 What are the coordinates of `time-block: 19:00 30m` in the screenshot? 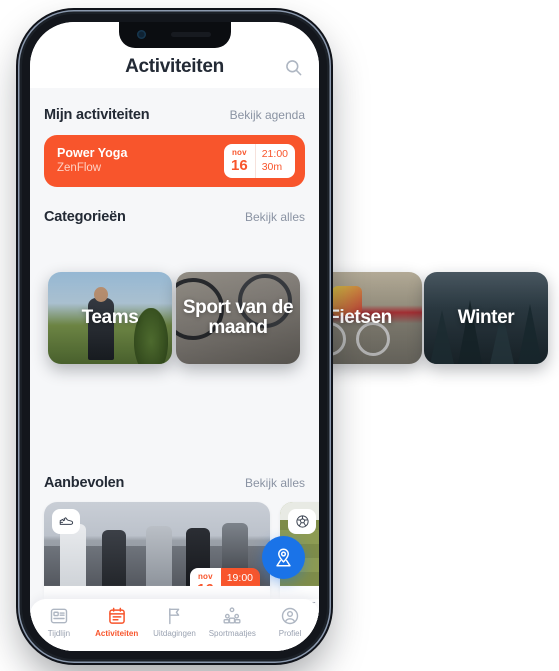 It's located at (240, 577).